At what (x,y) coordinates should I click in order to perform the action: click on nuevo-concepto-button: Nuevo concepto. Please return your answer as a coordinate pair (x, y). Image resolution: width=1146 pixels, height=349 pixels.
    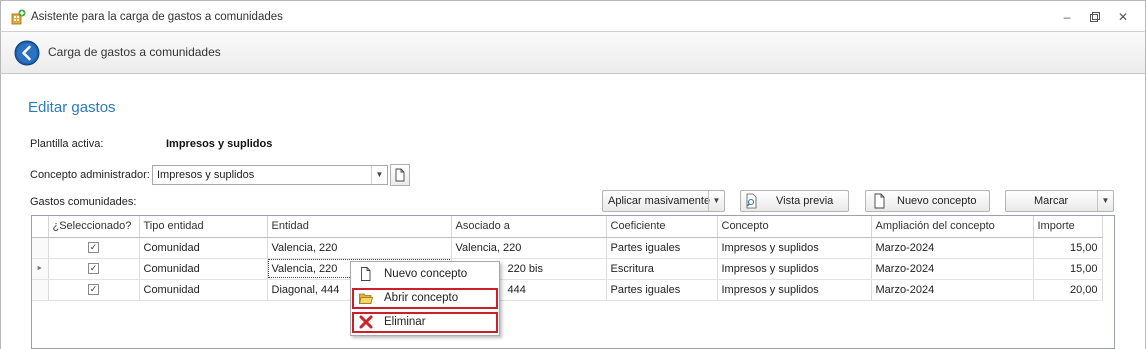
    Looking at the image, I should click on (927, 201).